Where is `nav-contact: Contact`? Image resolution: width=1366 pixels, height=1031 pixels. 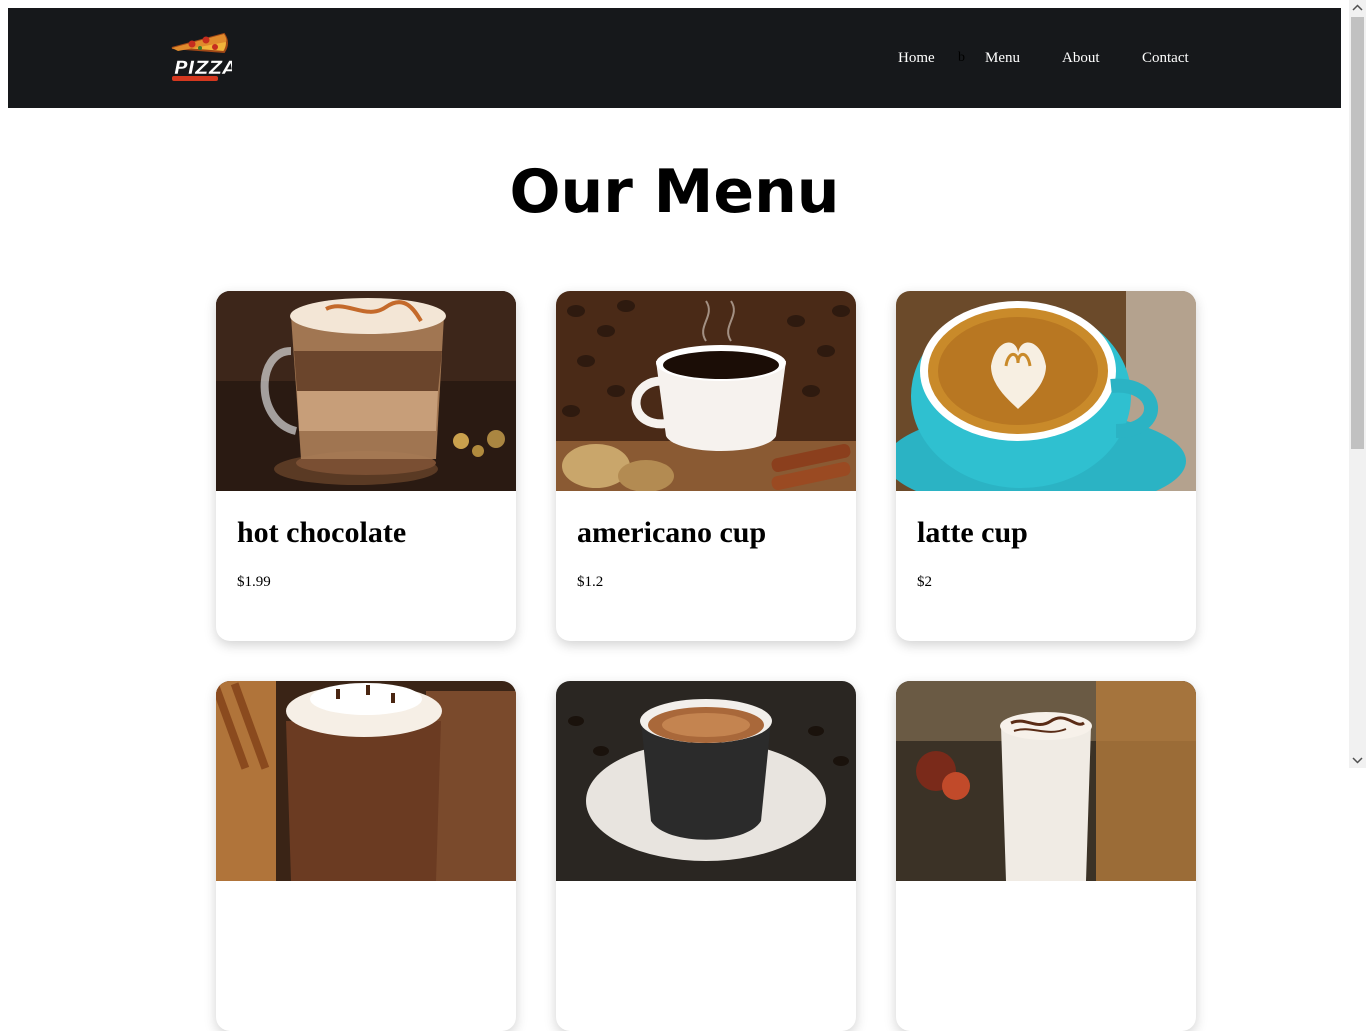 nav-contact: Contact is located at coordinates (1165, 58).